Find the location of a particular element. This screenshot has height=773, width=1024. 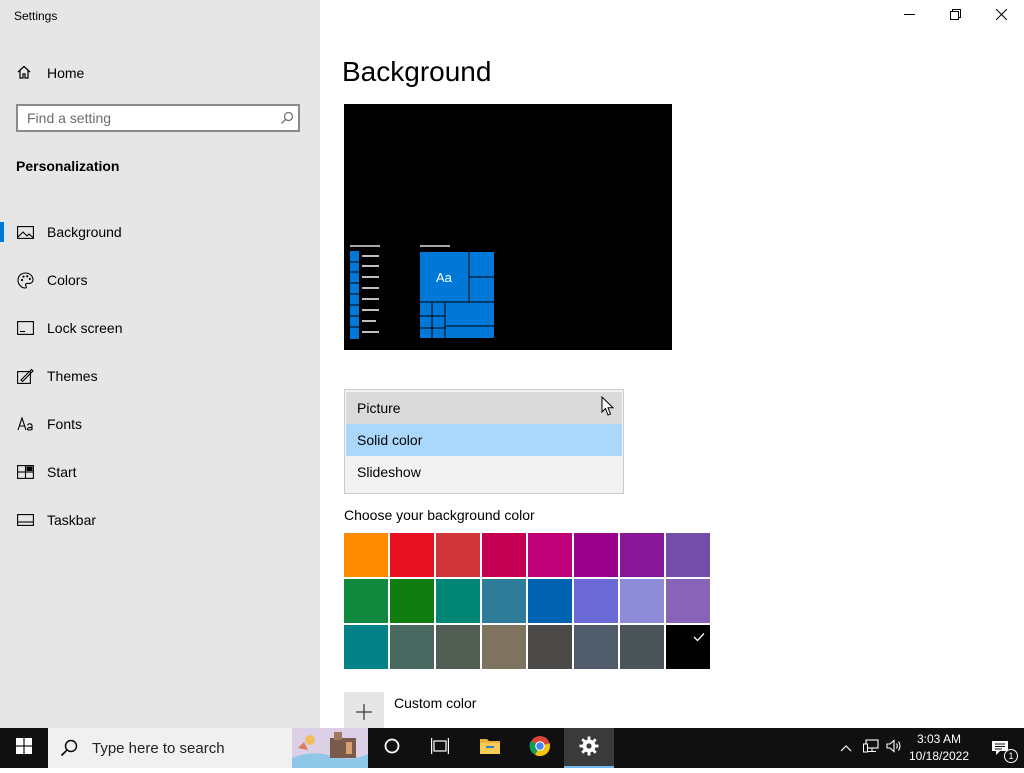

themes-icon is located at coordinates (25, 376).